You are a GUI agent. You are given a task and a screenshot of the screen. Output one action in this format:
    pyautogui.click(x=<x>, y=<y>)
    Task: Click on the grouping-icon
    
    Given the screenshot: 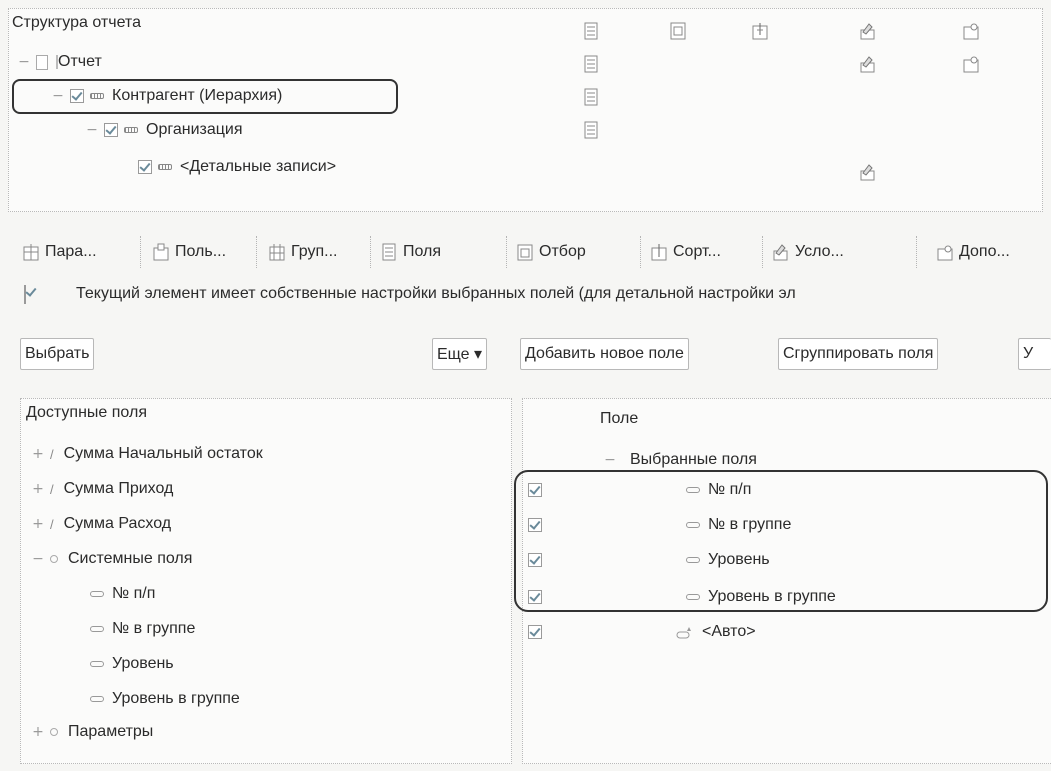 What is the action you would take?
    pyautogui.click(x=277, y=252)
    